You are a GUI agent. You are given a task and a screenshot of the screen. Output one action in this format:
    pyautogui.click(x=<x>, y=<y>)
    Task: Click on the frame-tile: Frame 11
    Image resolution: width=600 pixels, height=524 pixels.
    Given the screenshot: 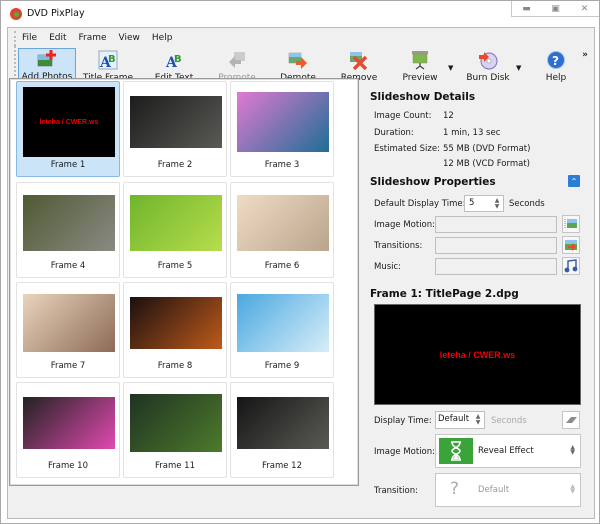 What is the action you would take?
    pyautogui.click(x=175, y=430)
    